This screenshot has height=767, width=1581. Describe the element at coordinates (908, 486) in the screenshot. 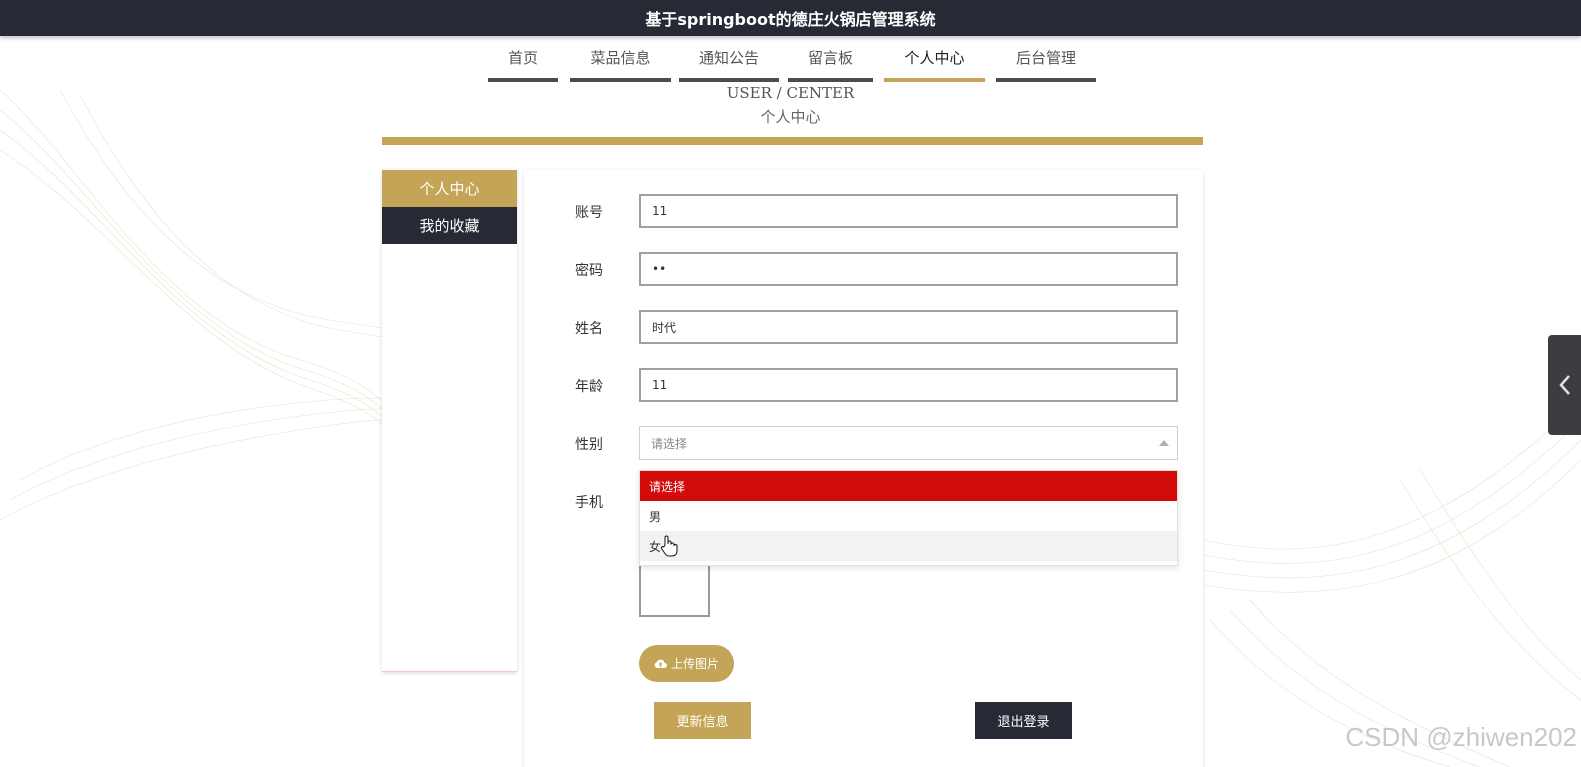

I see `gender-option: 请选择` at that location.